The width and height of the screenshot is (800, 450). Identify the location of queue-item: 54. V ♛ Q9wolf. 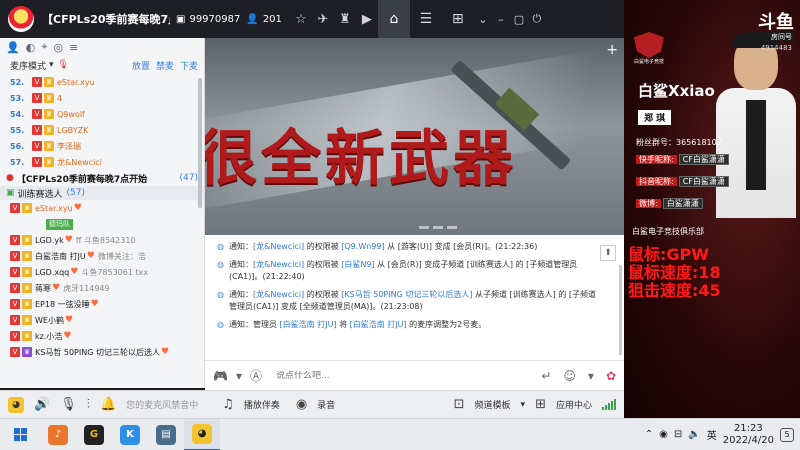
(102, 114).